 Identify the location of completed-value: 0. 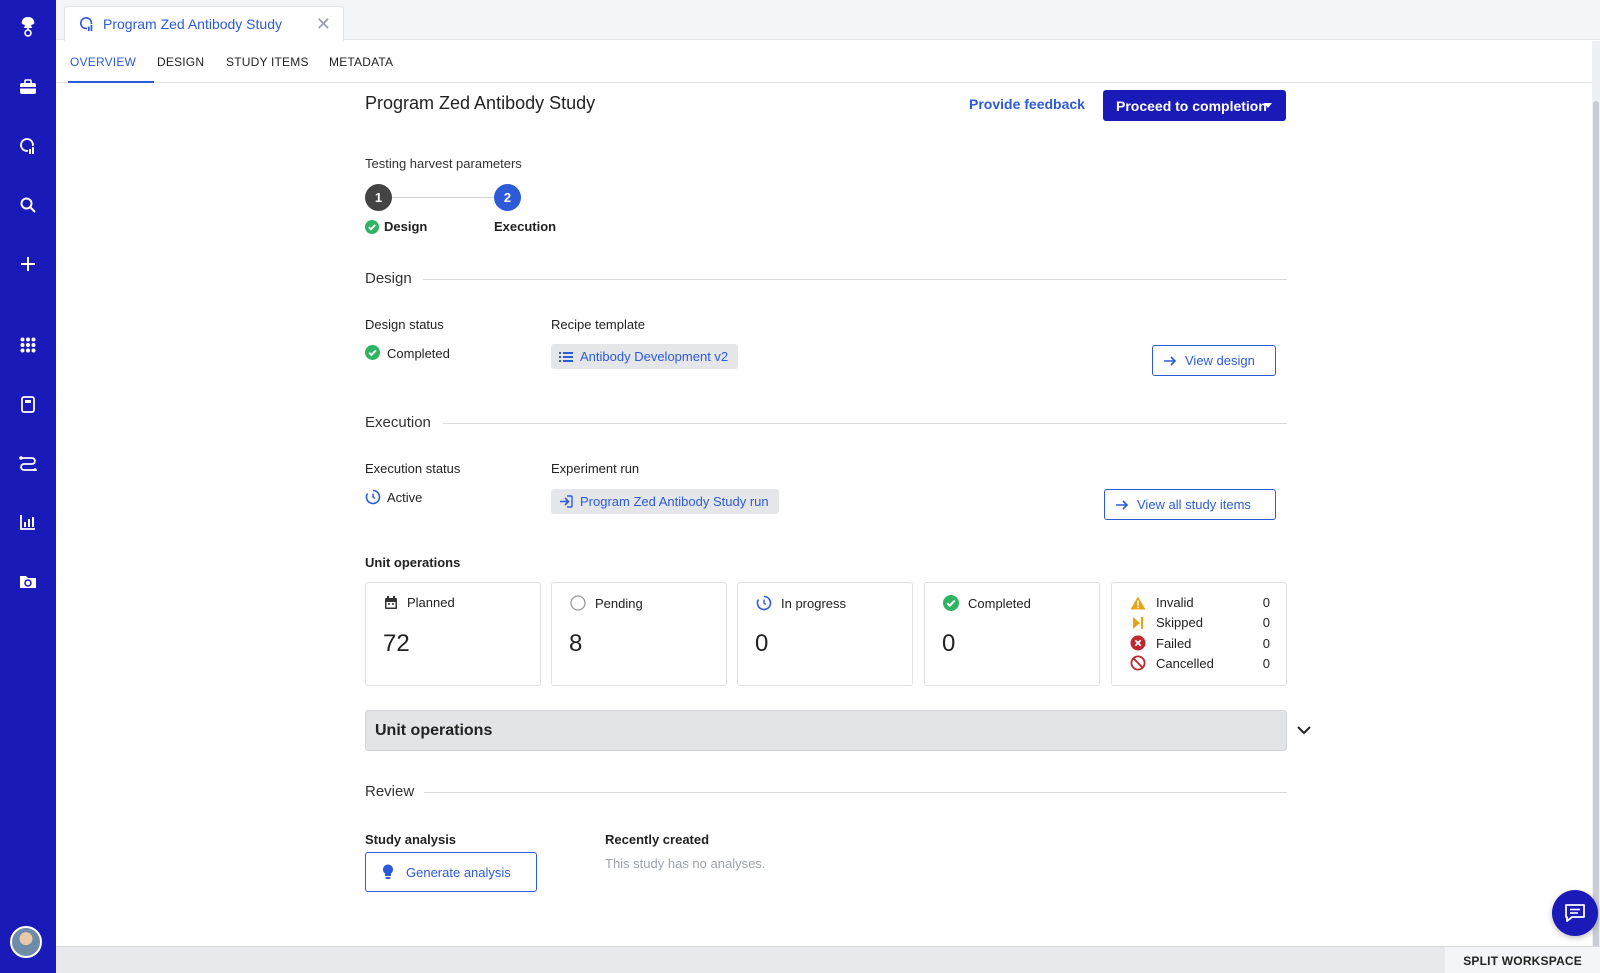
(949, 643).